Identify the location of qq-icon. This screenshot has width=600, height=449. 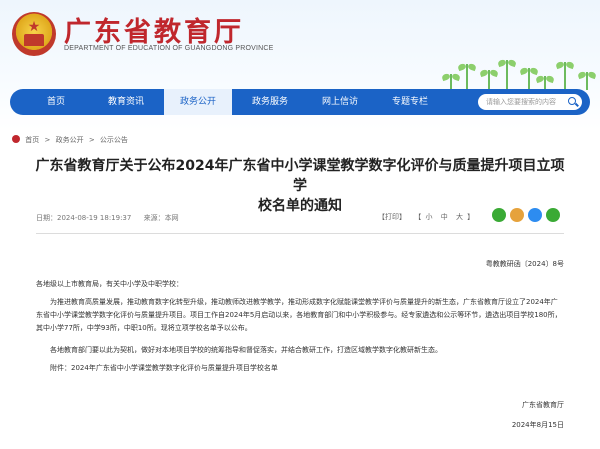
(535, 215).